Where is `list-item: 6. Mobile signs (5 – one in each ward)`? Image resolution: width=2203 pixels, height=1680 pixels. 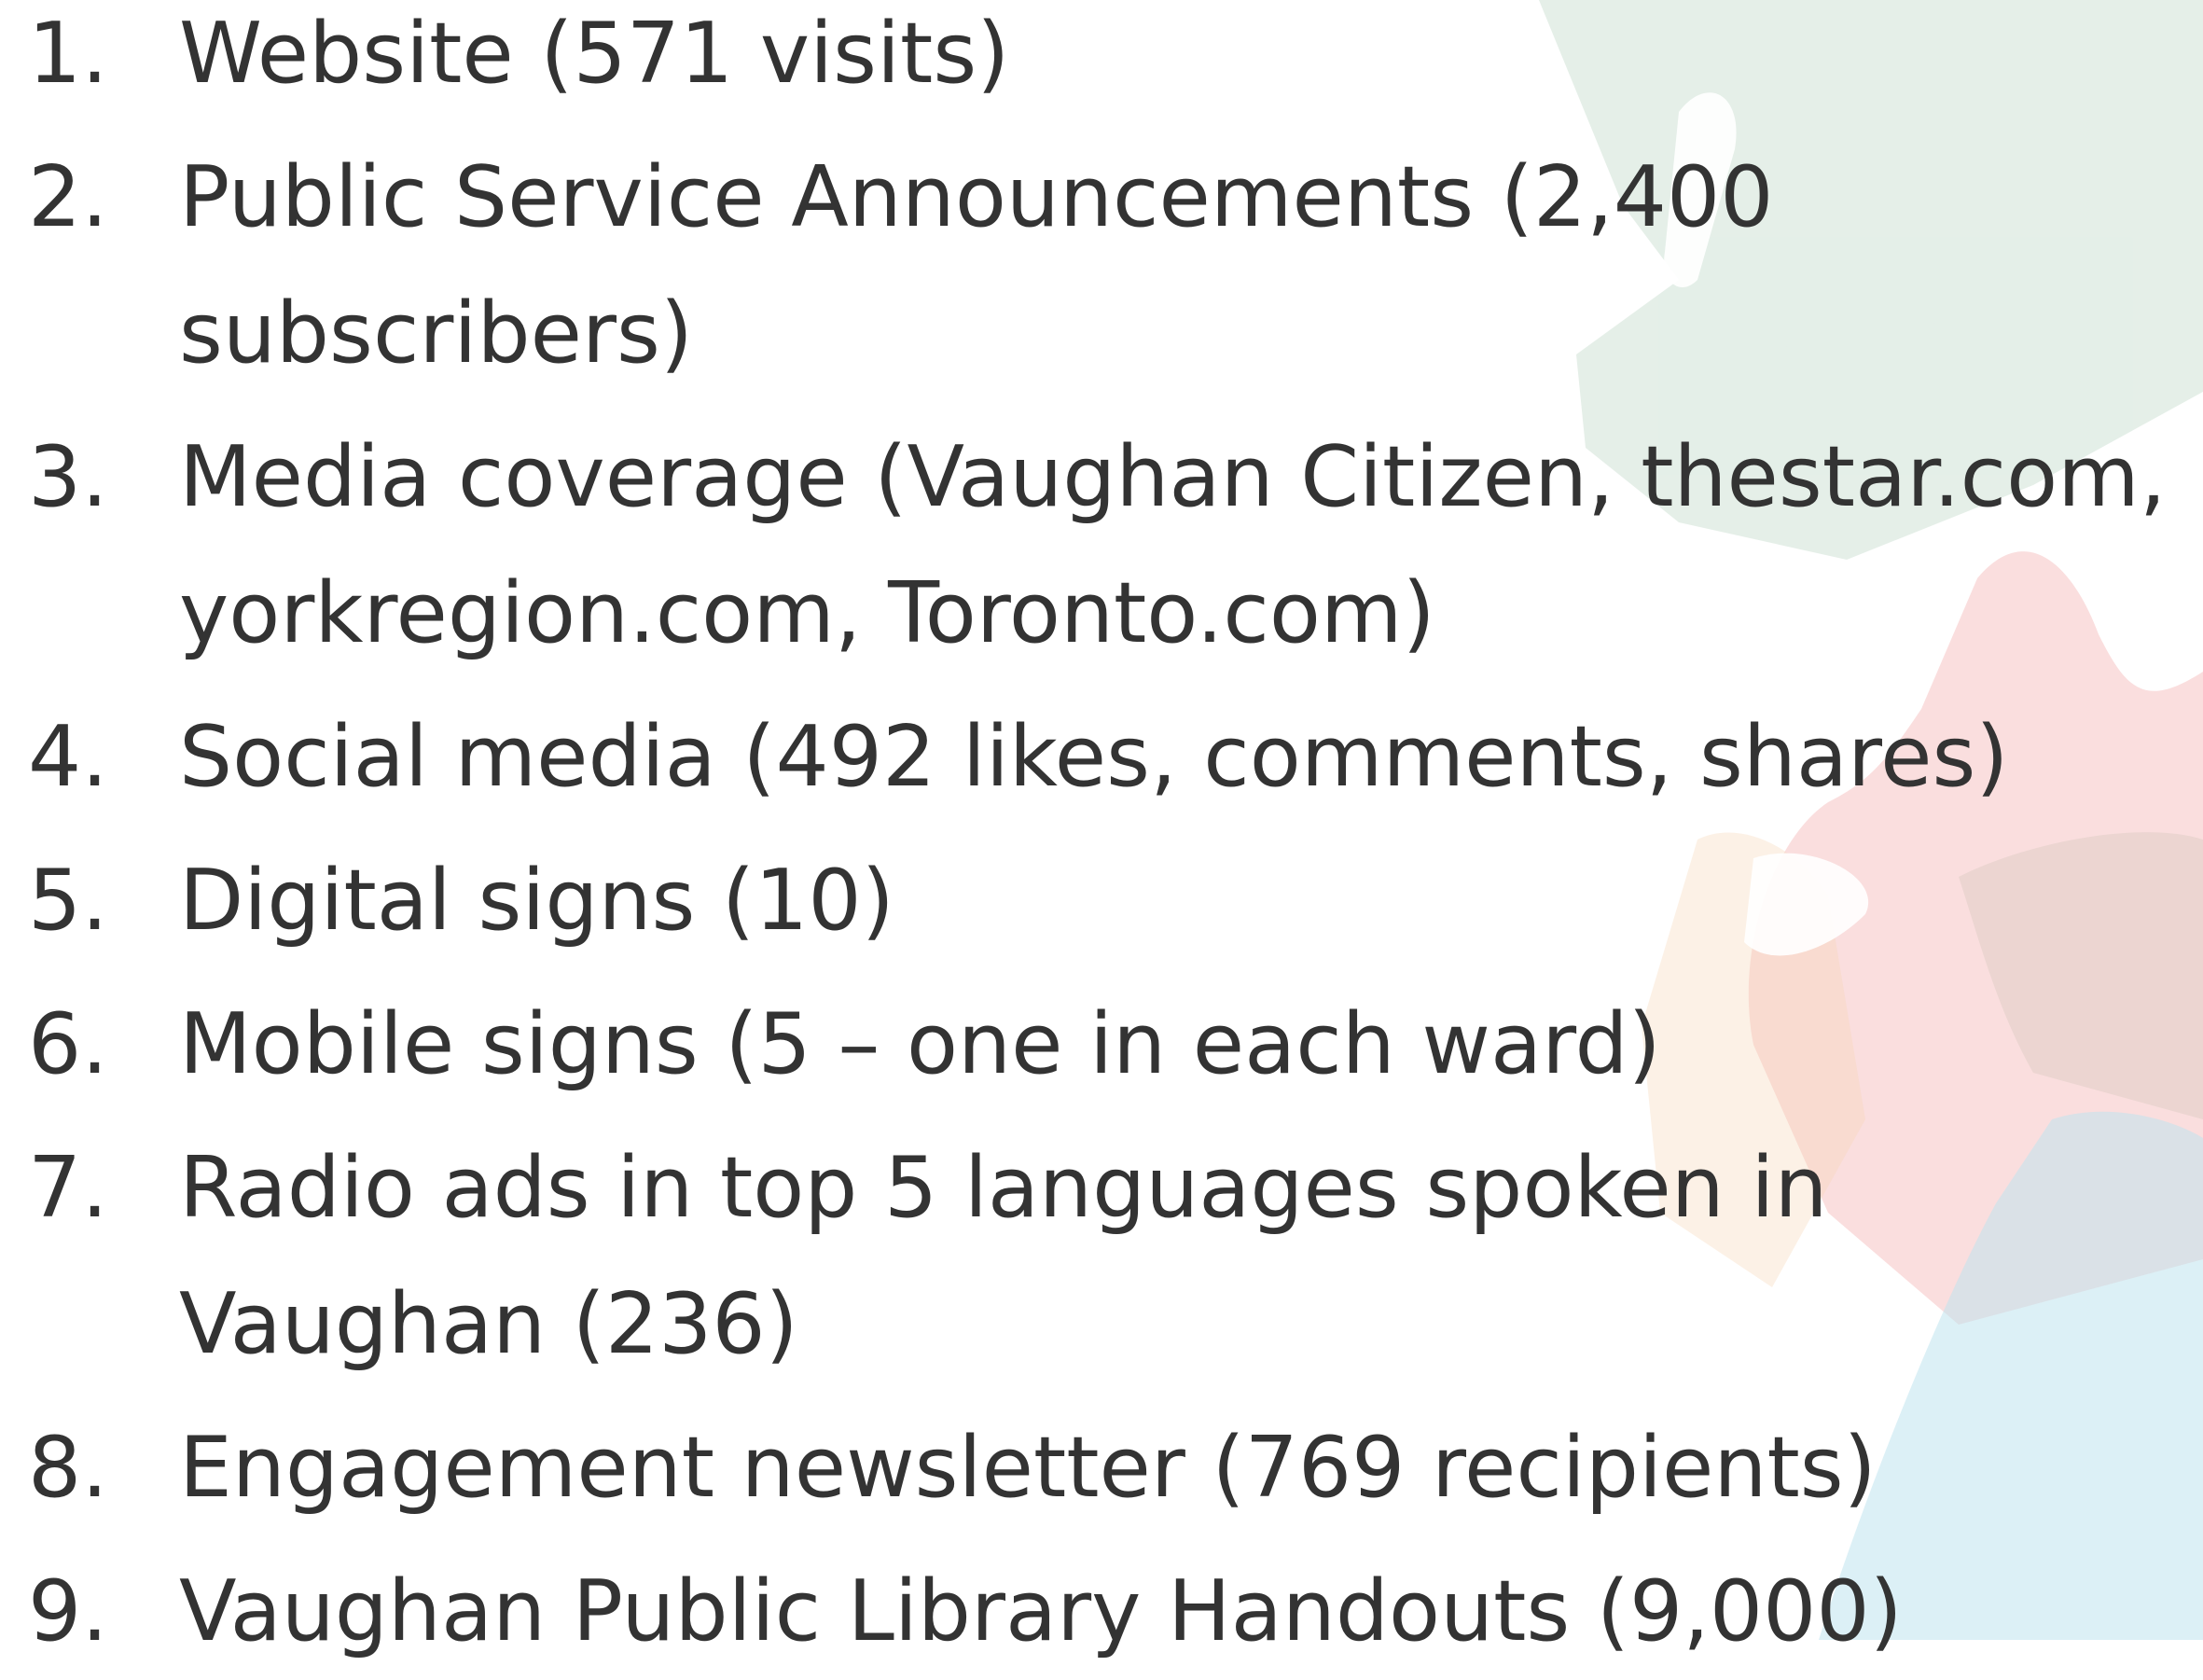
list-item: 6. Mobile signs (5 – one in each ward) is located at coordinates (1115, 1045).